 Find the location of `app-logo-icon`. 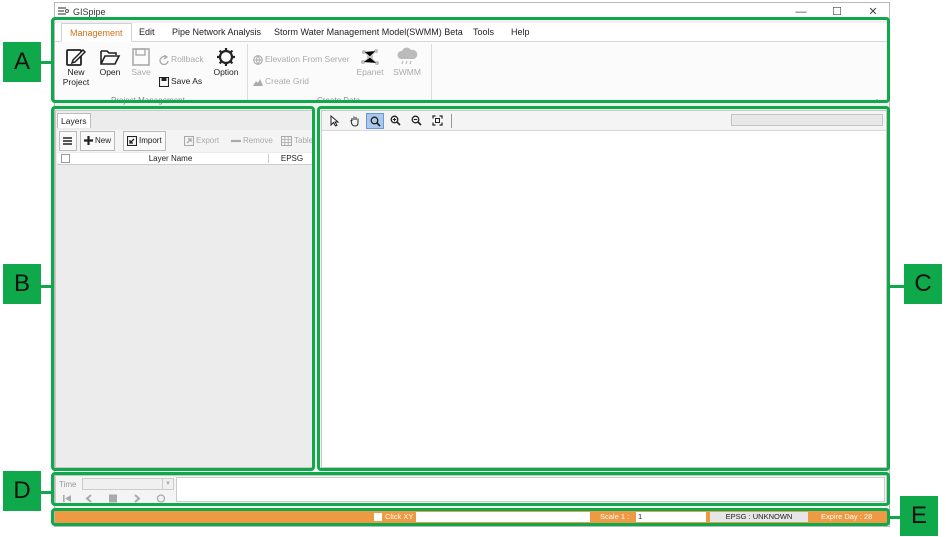

app-logo-icon is located at coordinates (63, 11).